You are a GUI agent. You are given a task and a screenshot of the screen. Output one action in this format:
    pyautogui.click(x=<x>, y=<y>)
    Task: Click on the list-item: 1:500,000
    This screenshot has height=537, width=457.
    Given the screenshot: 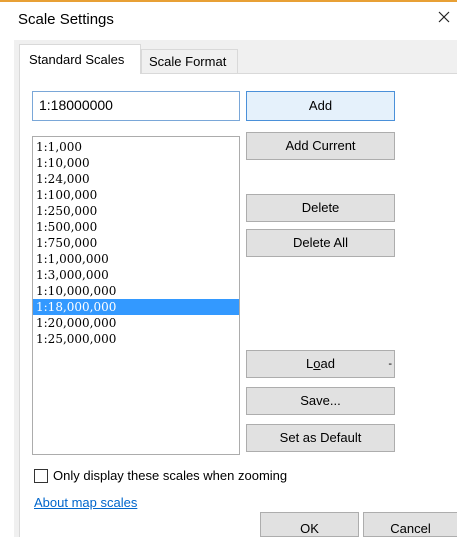 What is the action you would take?
    pyautogui.click(x=136, y=227)
    